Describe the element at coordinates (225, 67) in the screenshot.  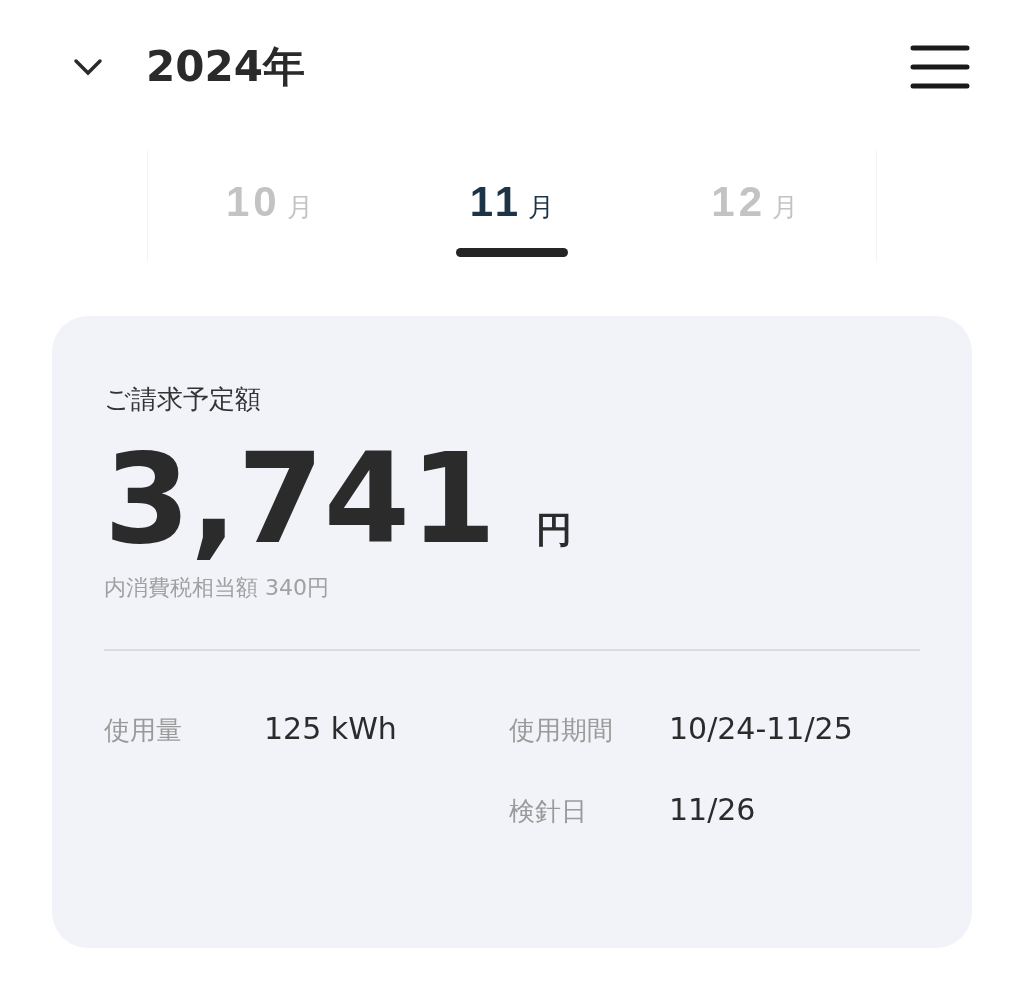
I see `year-title: 2024年` at that location.